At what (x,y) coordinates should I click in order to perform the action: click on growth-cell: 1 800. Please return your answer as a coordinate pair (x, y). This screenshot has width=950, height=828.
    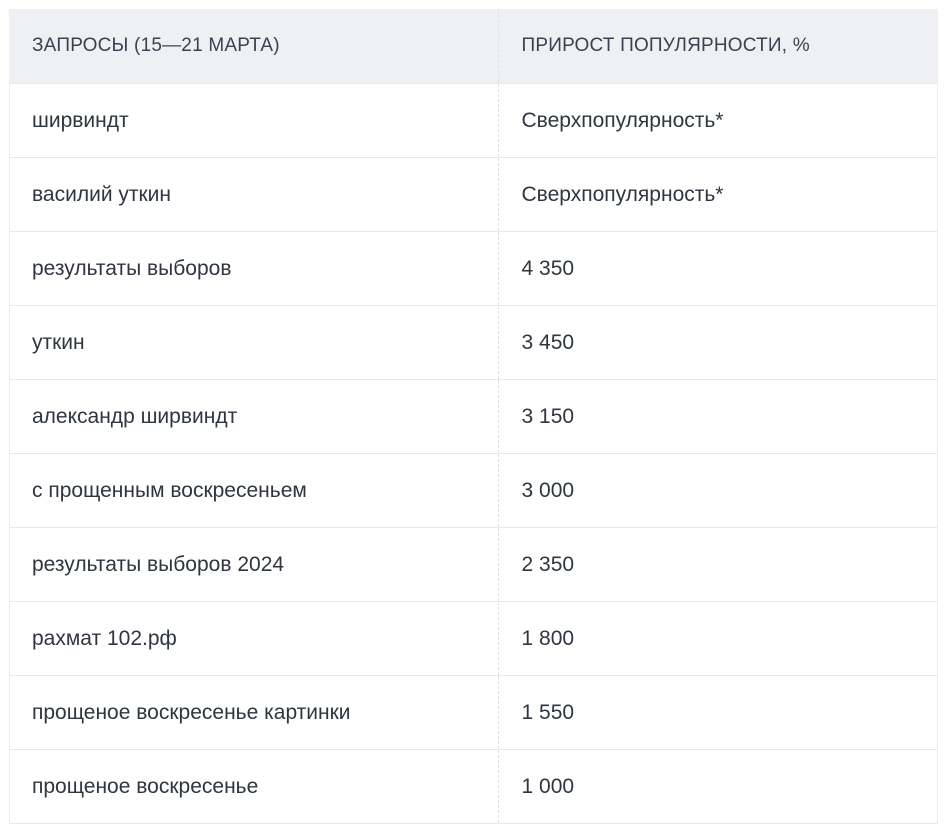
    Looking at the image, I should click on (718, 638).